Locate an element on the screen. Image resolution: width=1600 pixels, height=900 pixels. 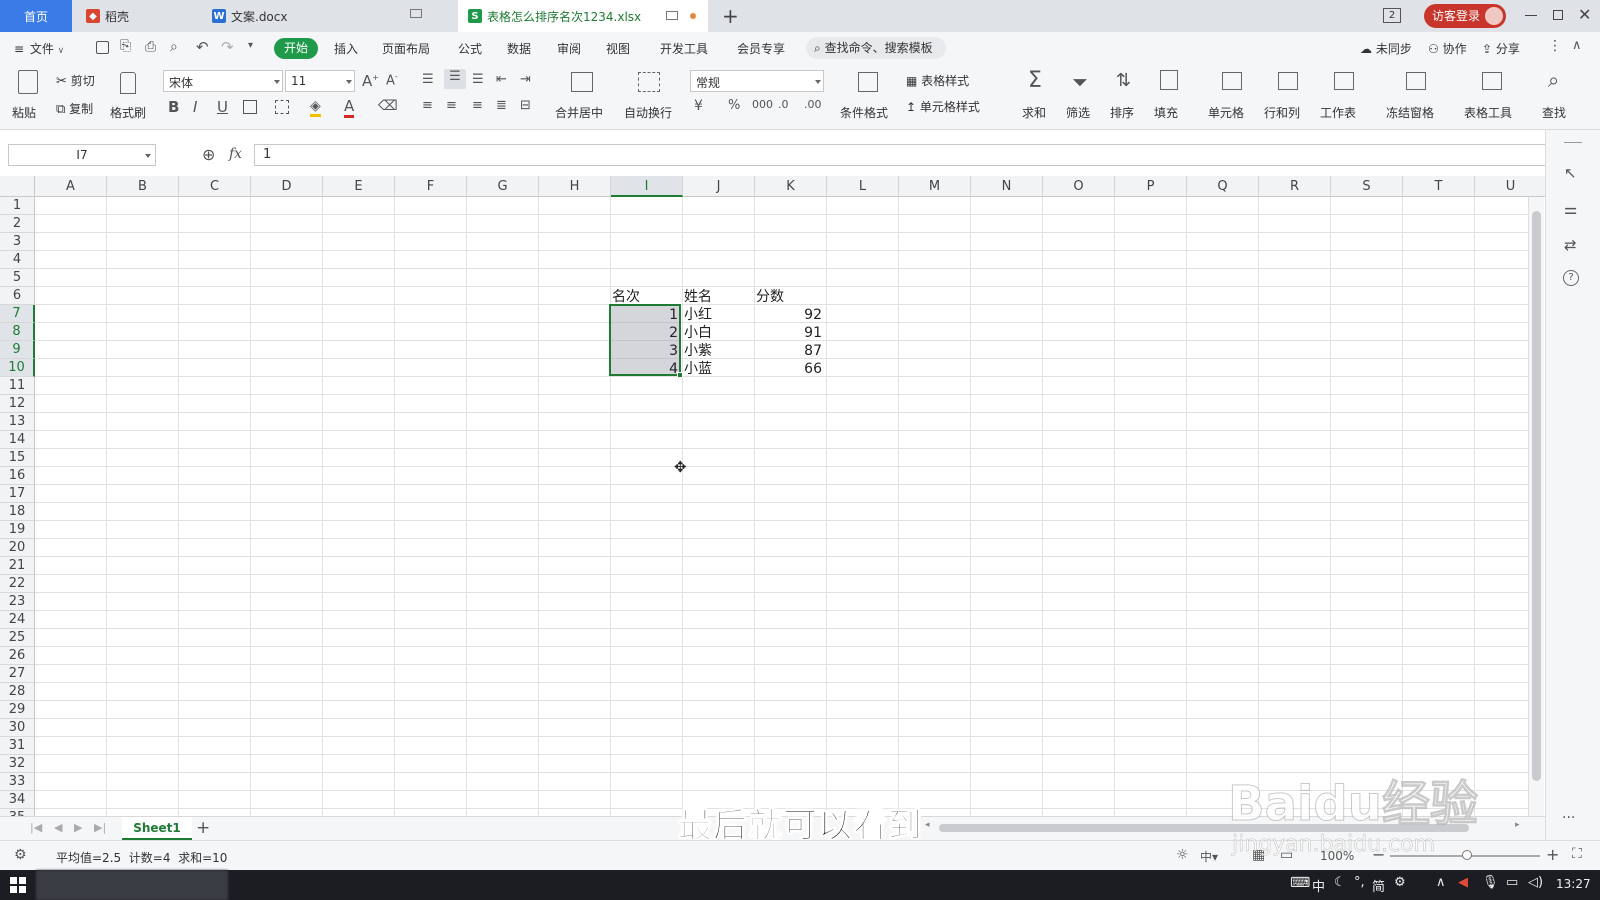
row-header: 14 is located at coordinates (17, 440).